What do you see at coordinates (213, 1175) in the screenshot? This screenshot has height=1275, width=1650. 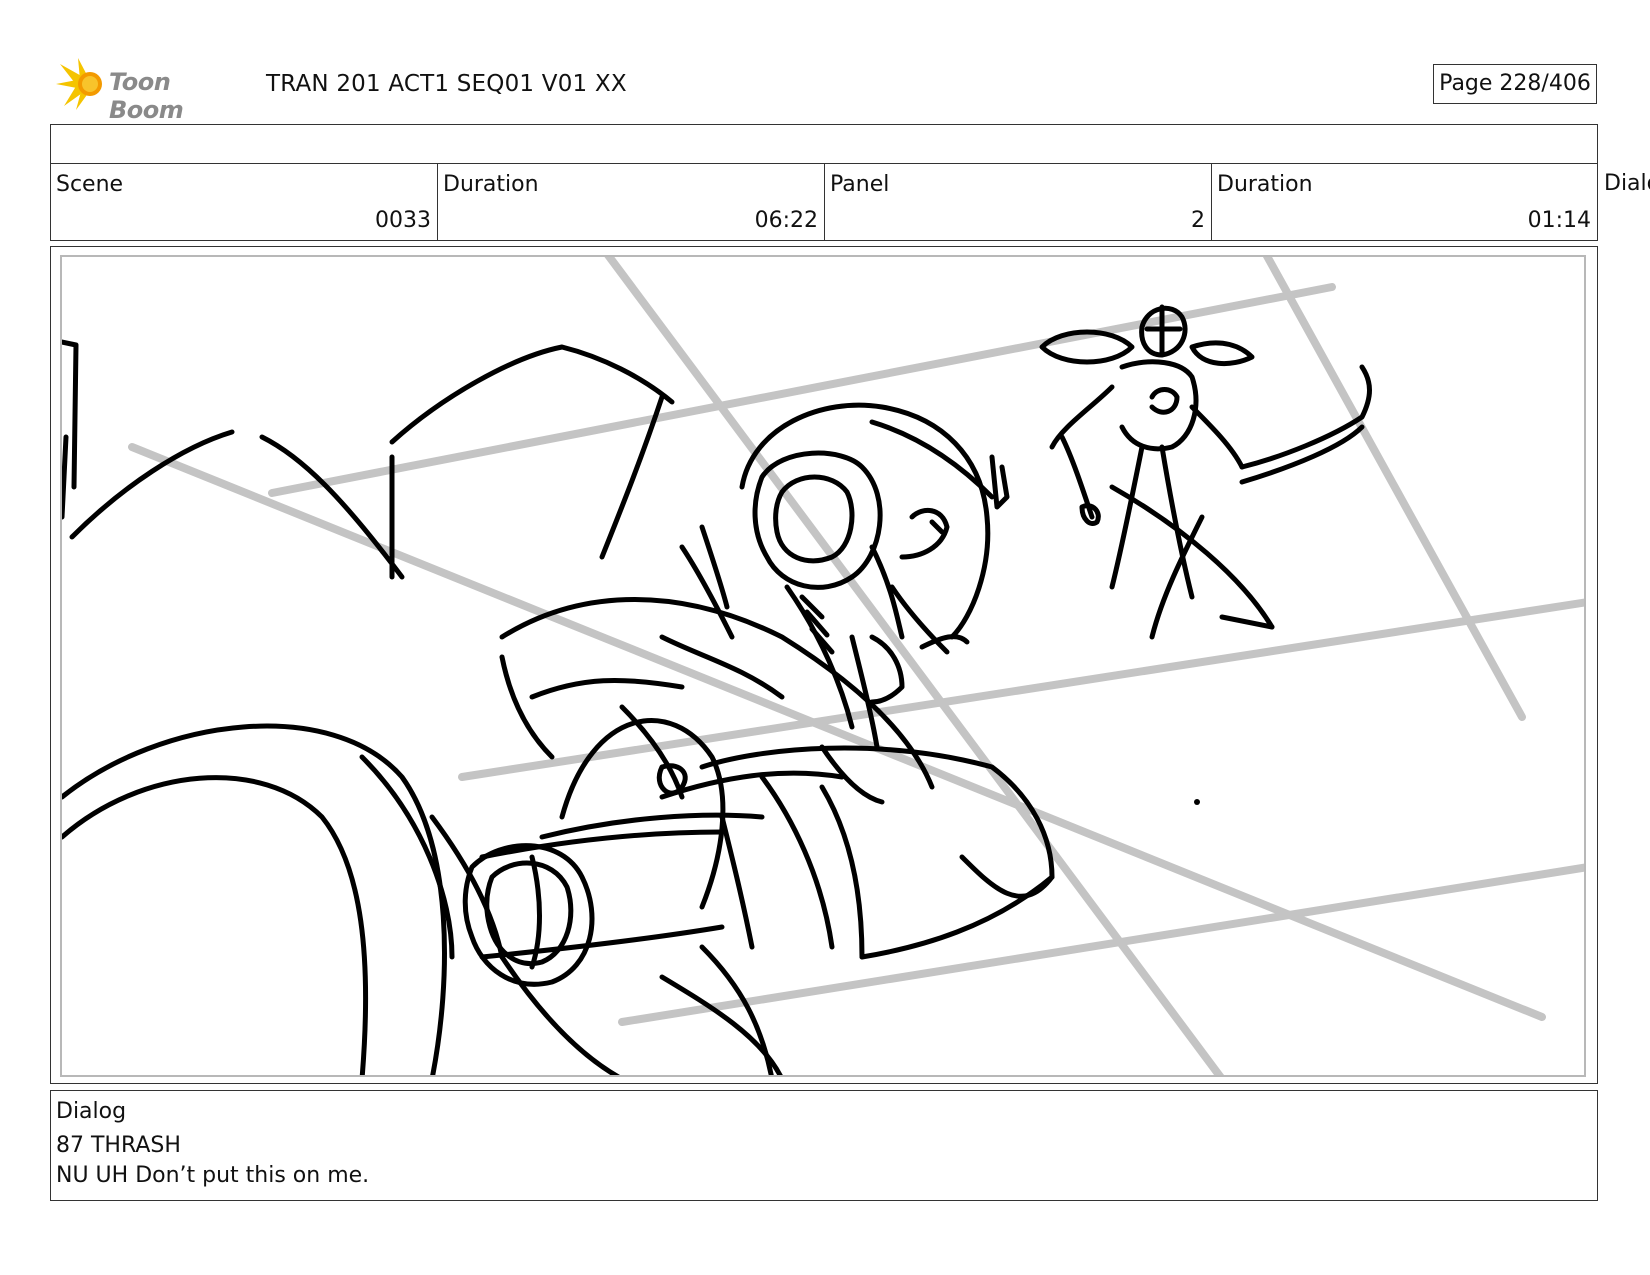 I see `dialog-line-text: NU UH Don’t put this on me.` at bounding box center [213, 1175].